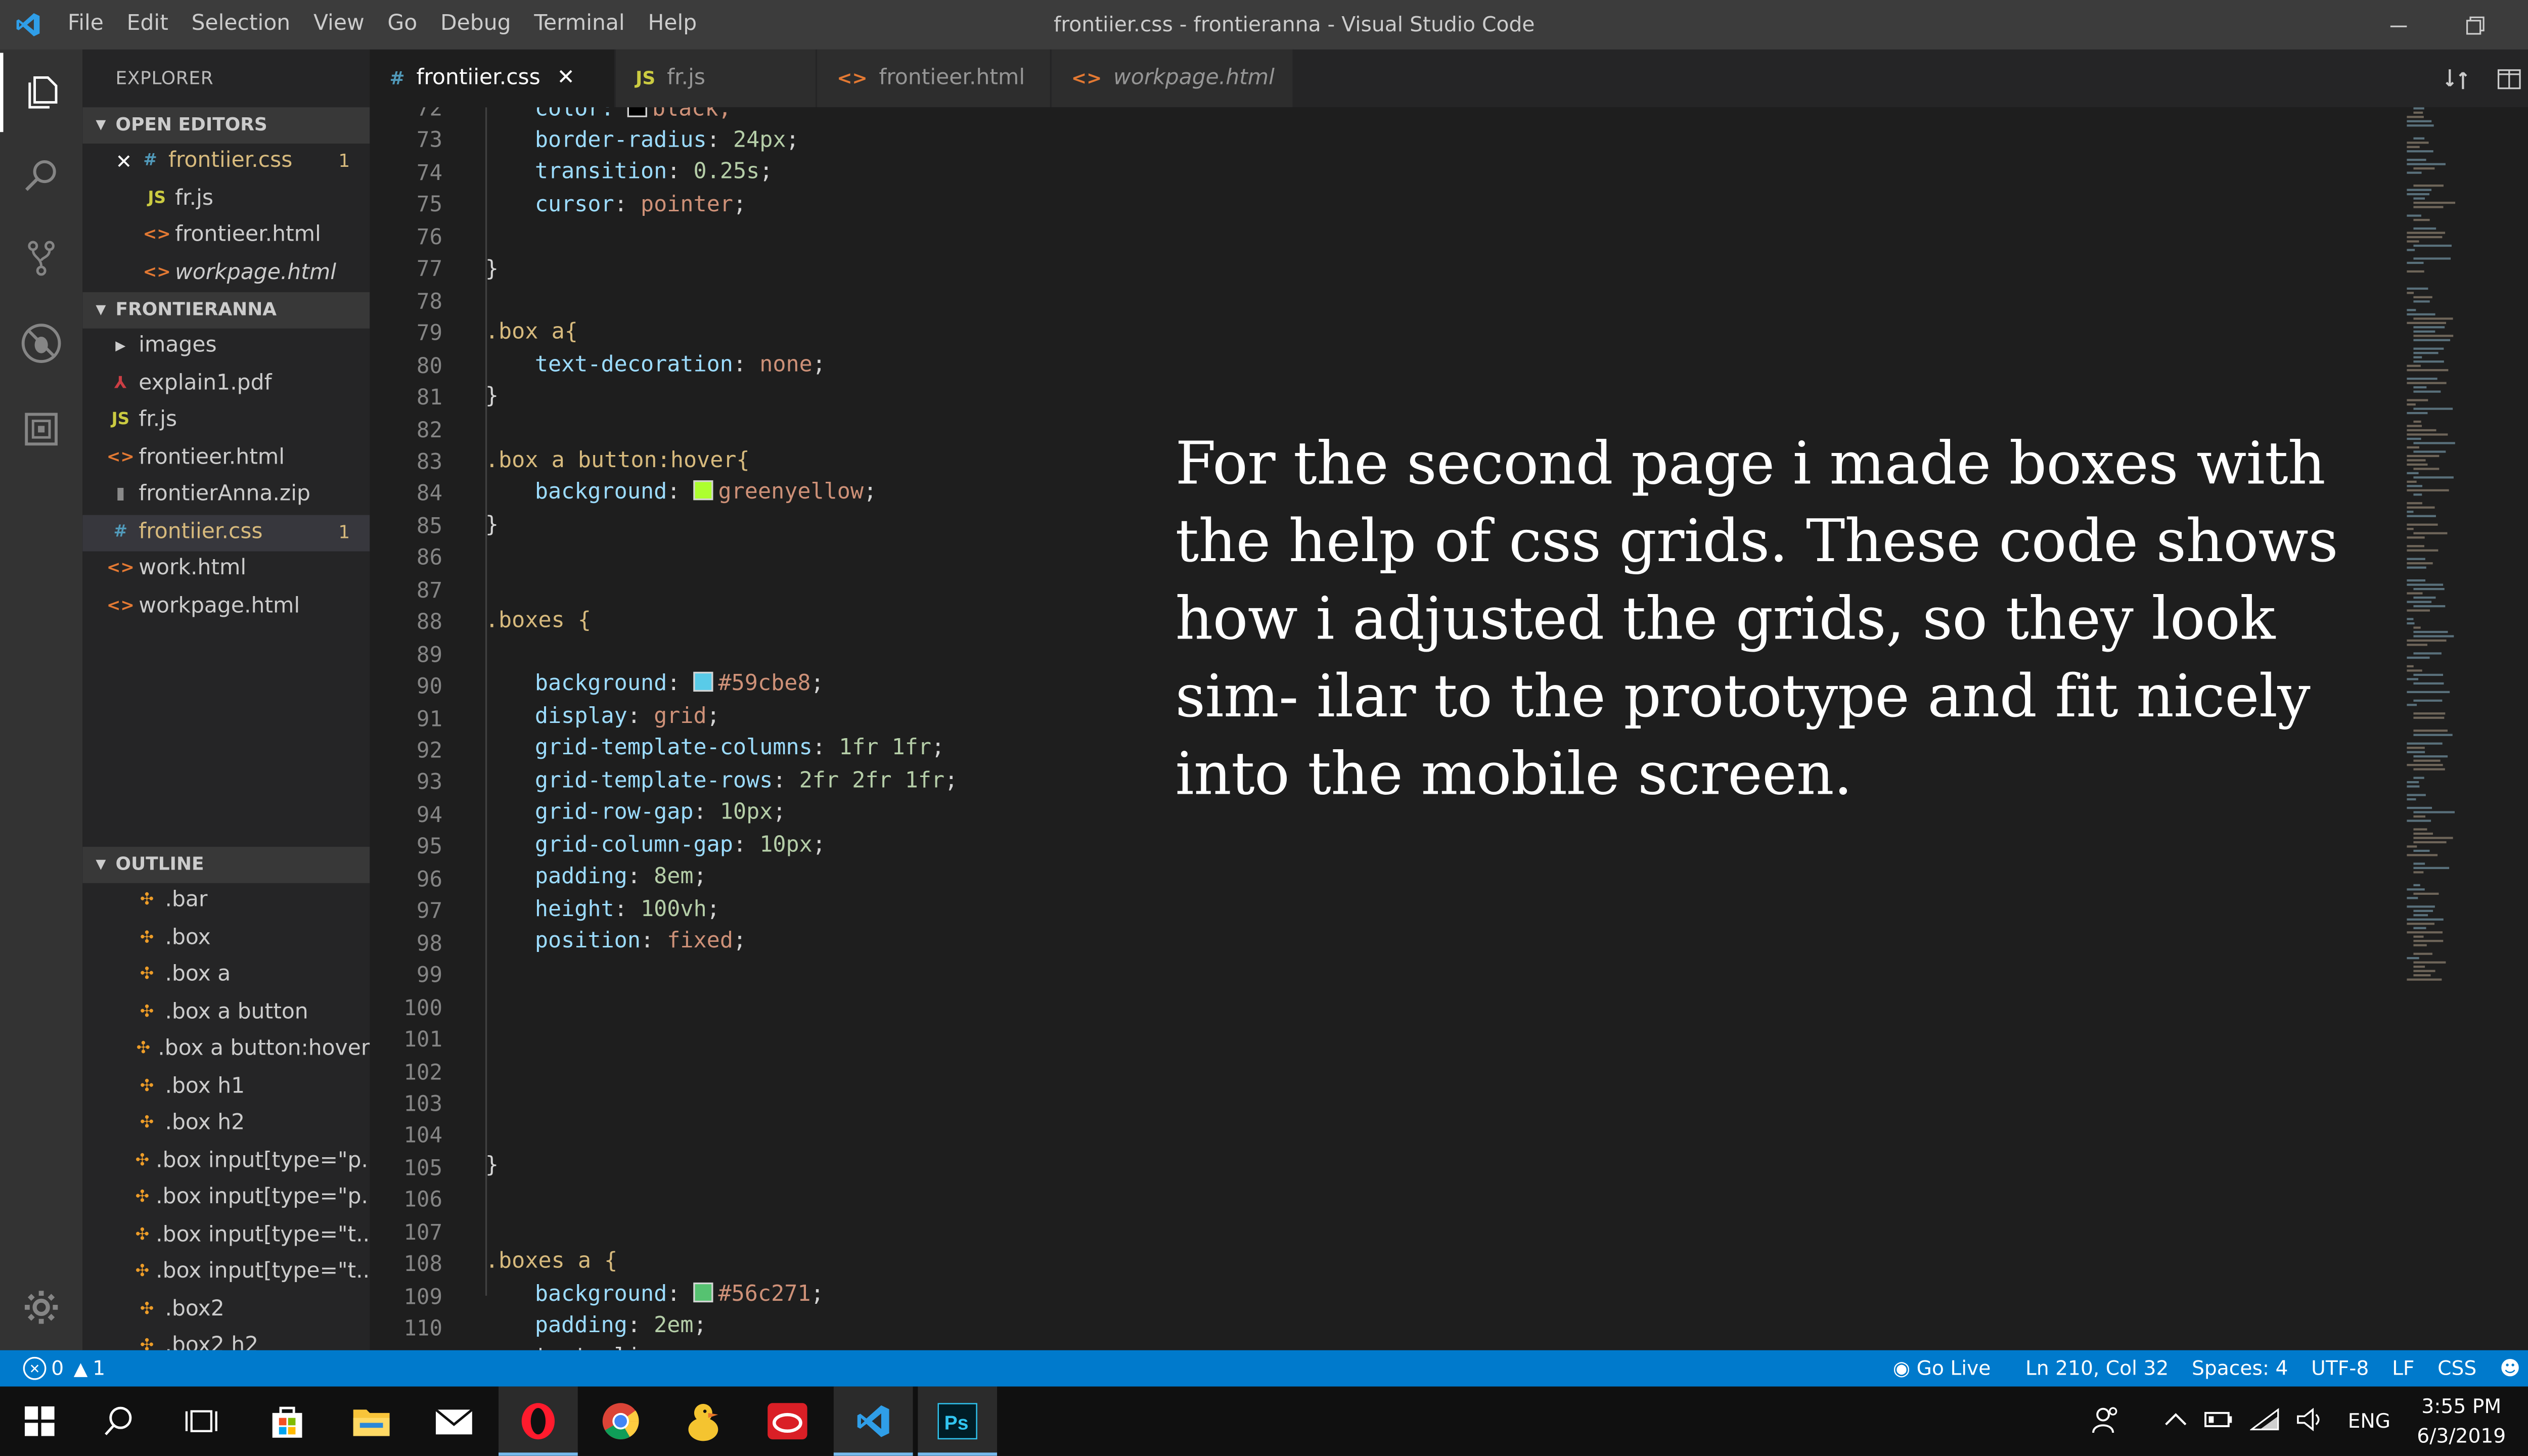  What do you see at coordinates (579, 25) in the screenshot?
I see `menu-terminal: Terminal` at bounding box center [579, 25].